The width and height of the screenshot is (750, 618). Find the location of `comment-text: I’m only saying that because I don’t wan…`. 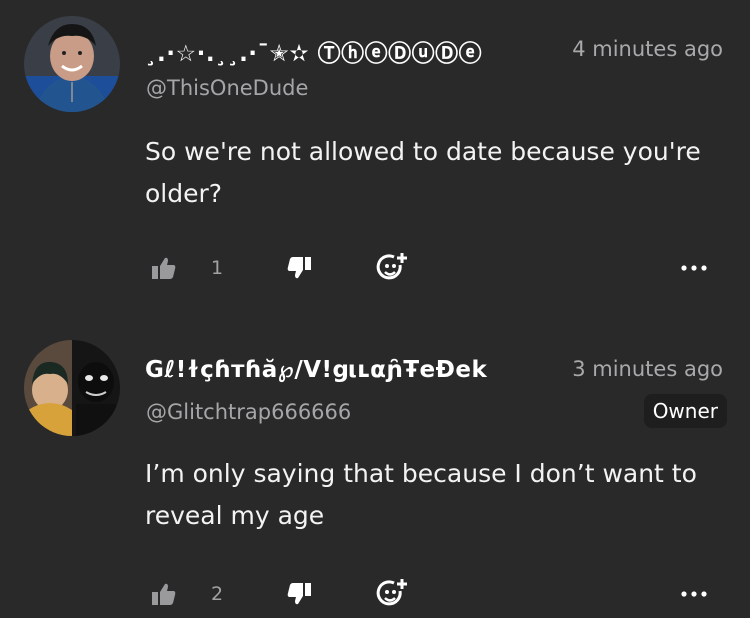

comment-text: I’m only saying that because I don’t wan… is located at coordinates (421, 494).